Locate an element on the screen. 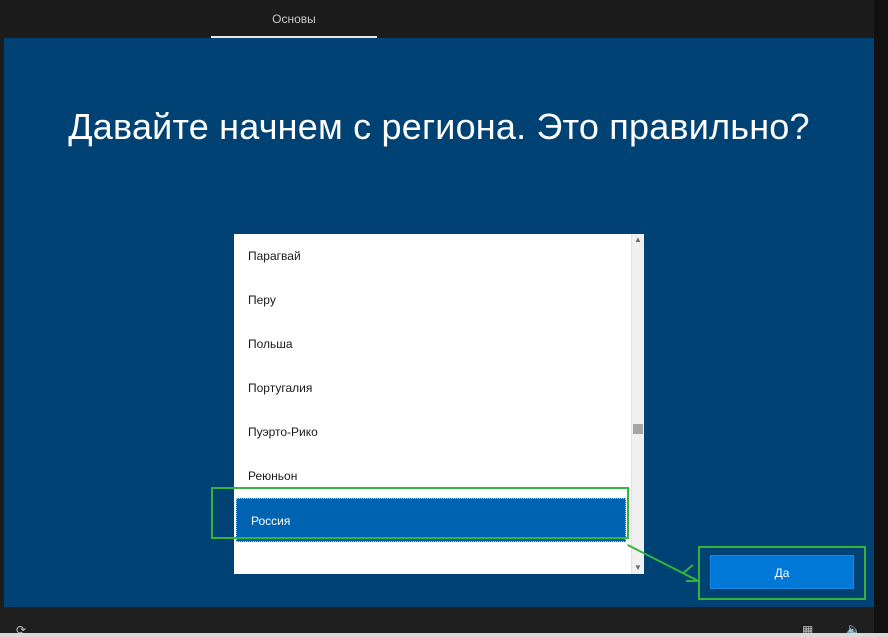  chevron-down-icon: ▼ is located at coordinates (638, 568).